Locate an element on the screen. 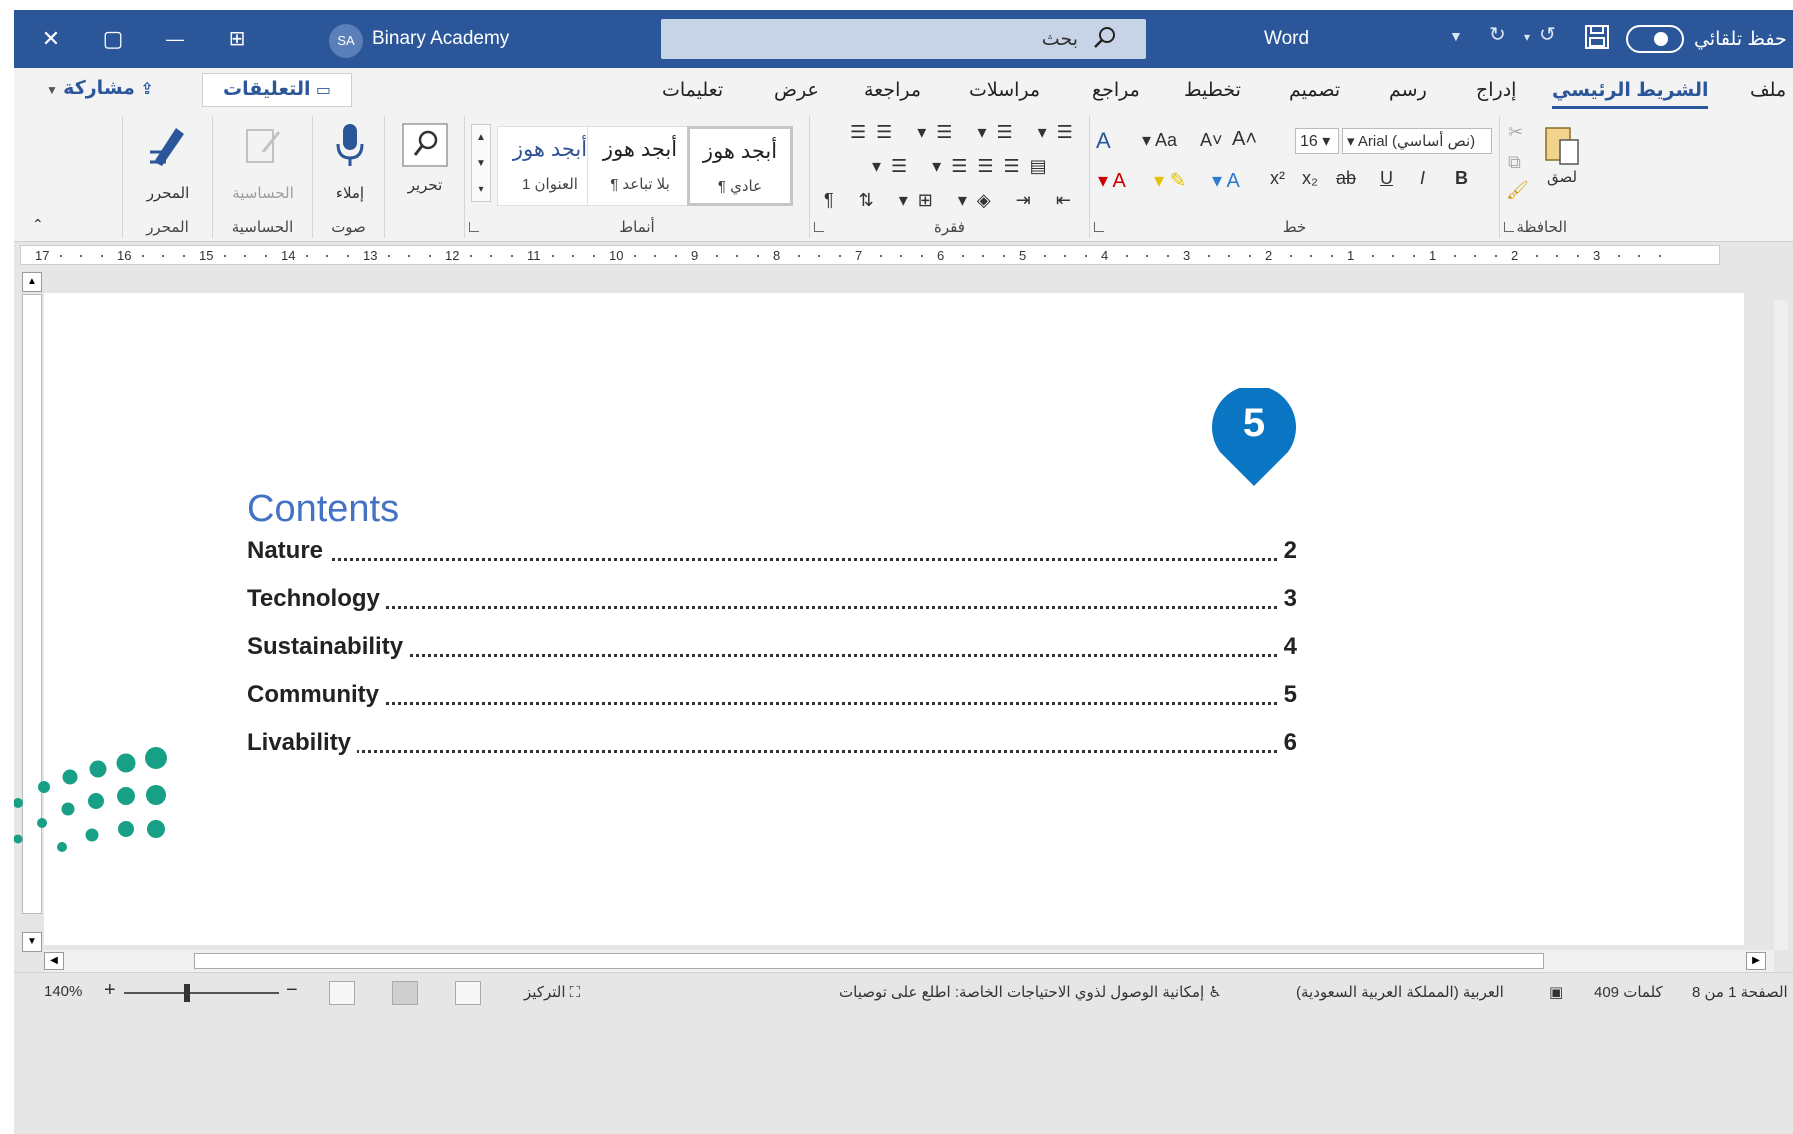  highlight-button: ▾ ✎ is located at coordinates (1170, 180).